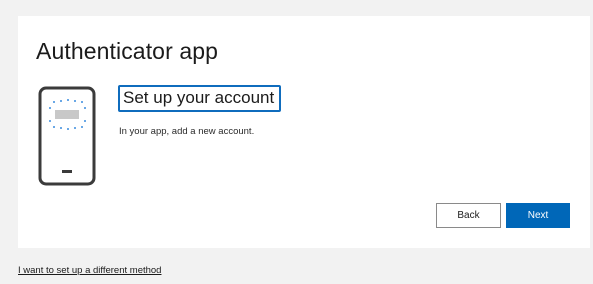 The image size is (593, 284). I want to click on step-heading: Set up your account, so click(200, 98).